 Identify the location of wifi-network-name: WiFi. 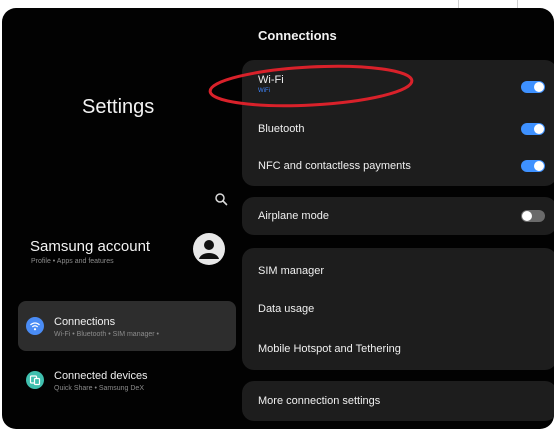
(264, 91).